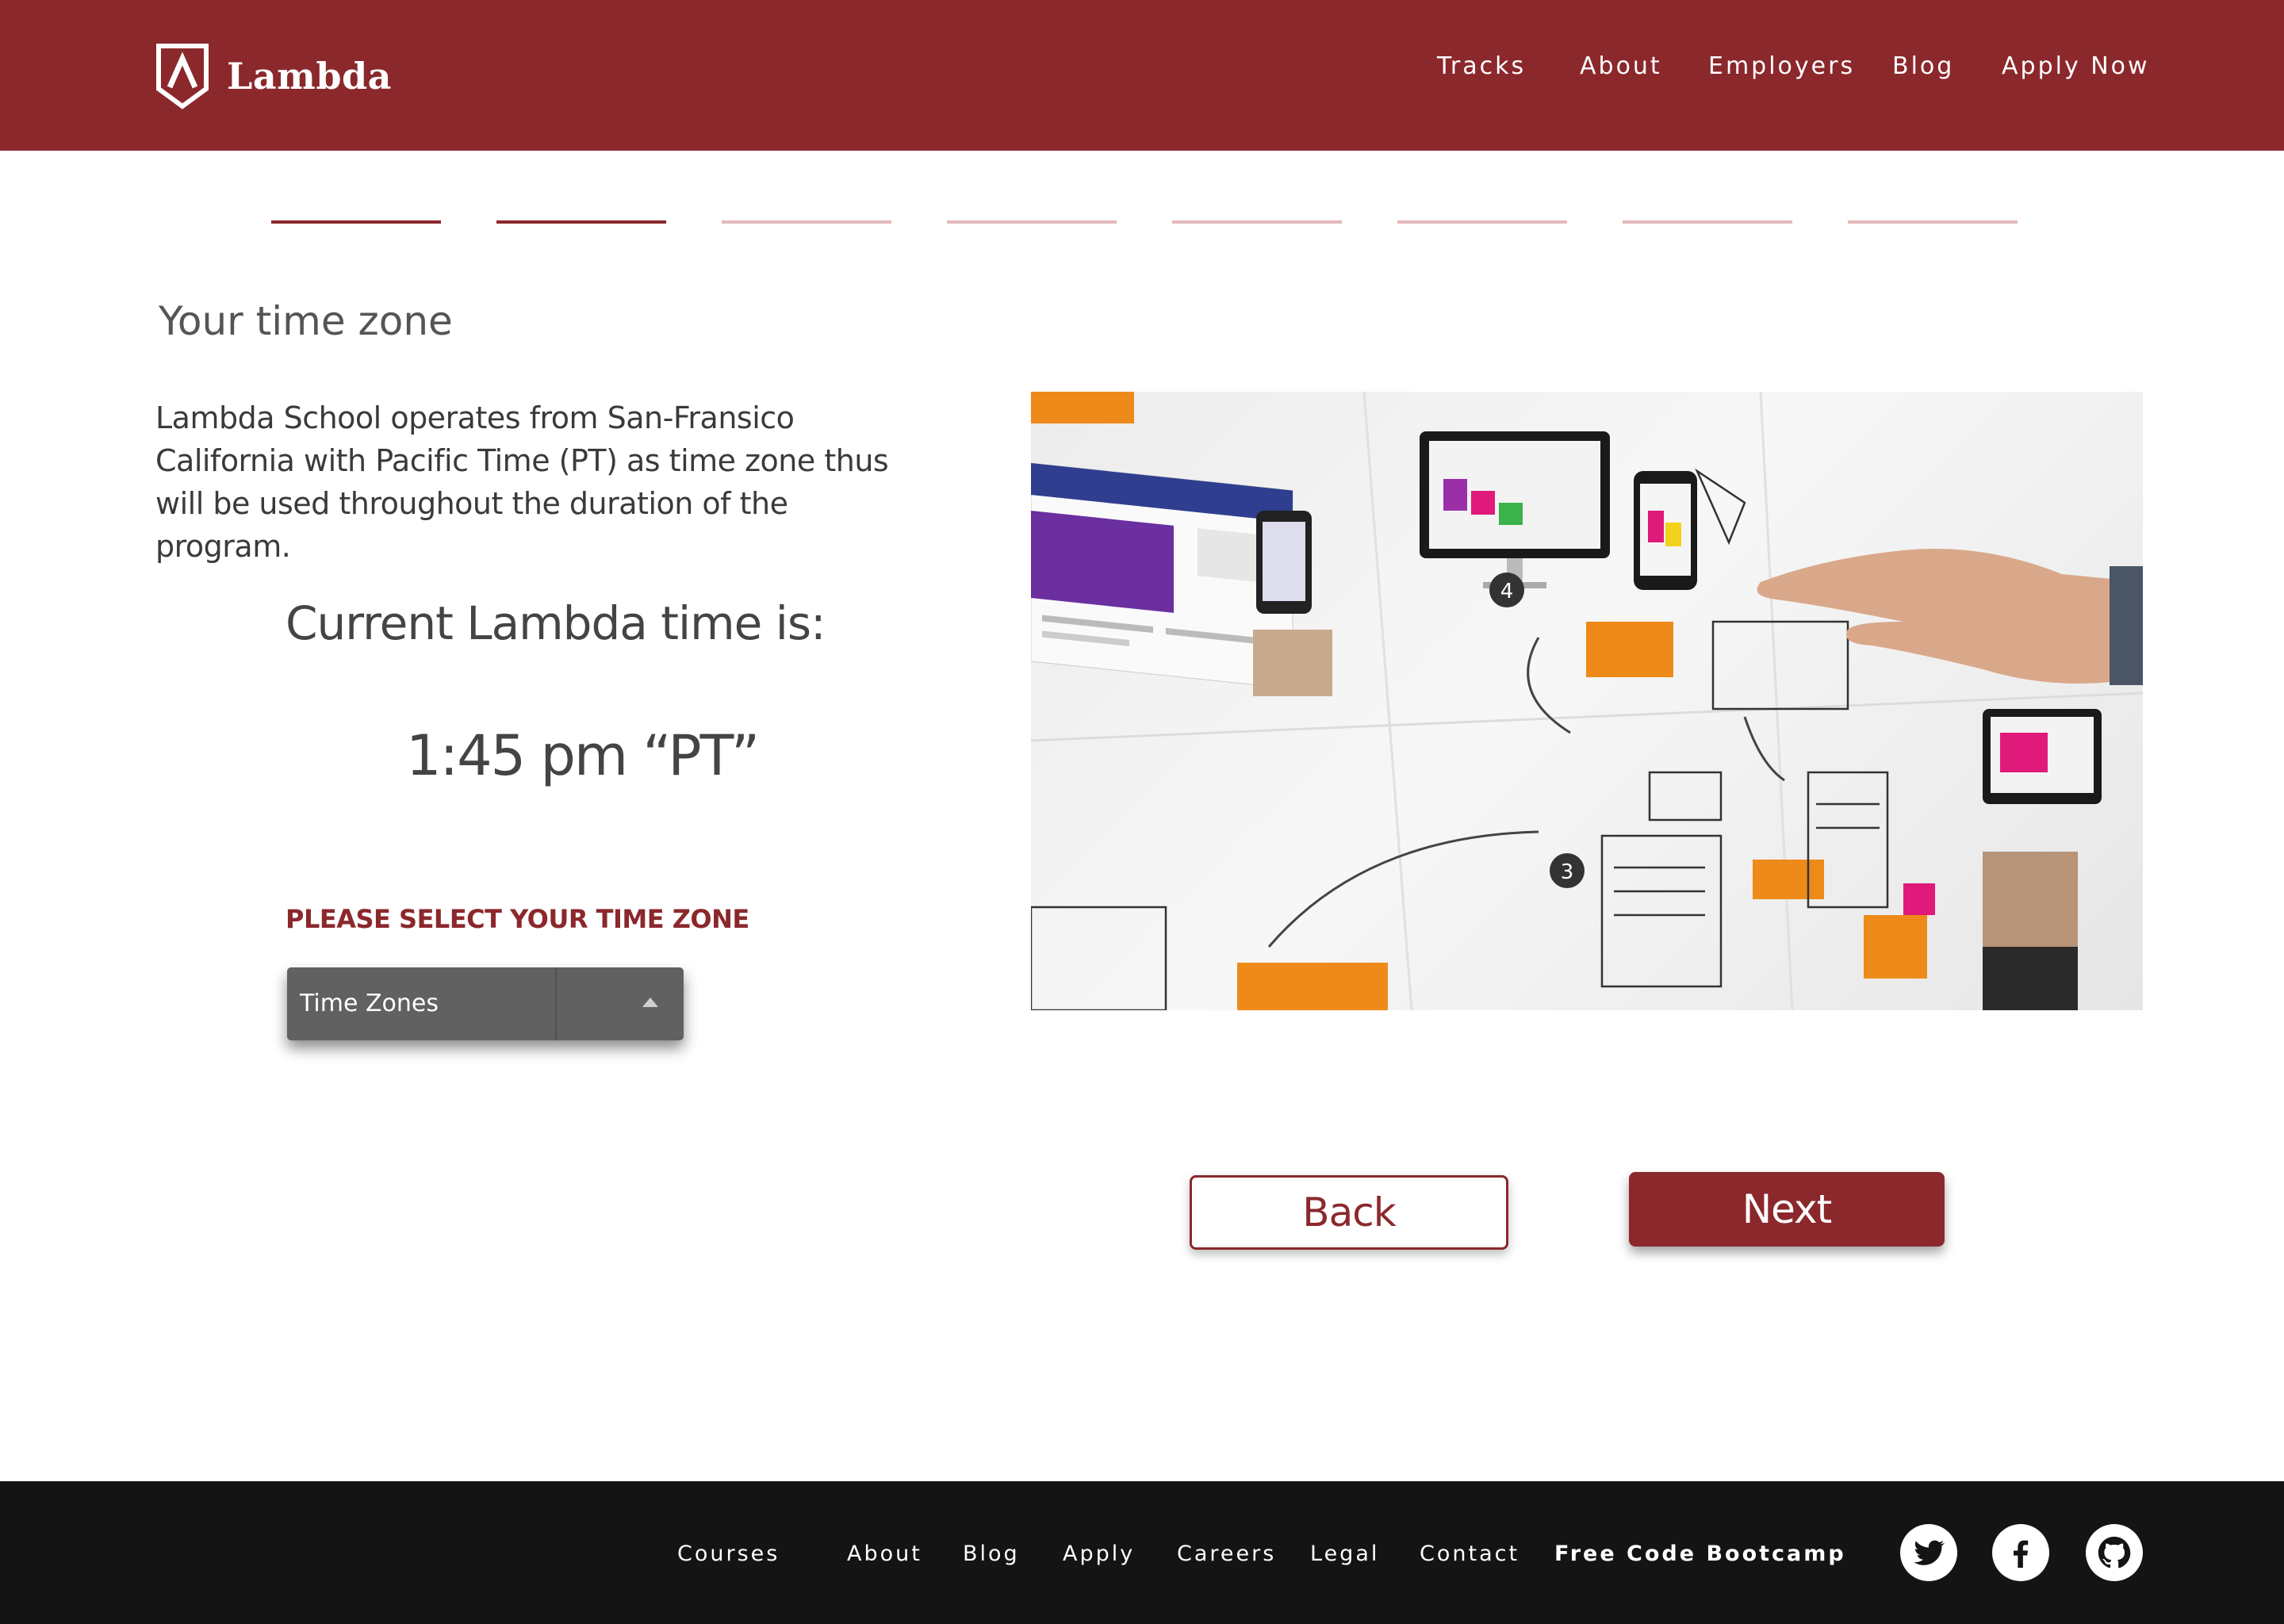  Describe the element at coordinates (1344, 1554) in the screenshot. I see `footer-link-legal: Legal` at that location.